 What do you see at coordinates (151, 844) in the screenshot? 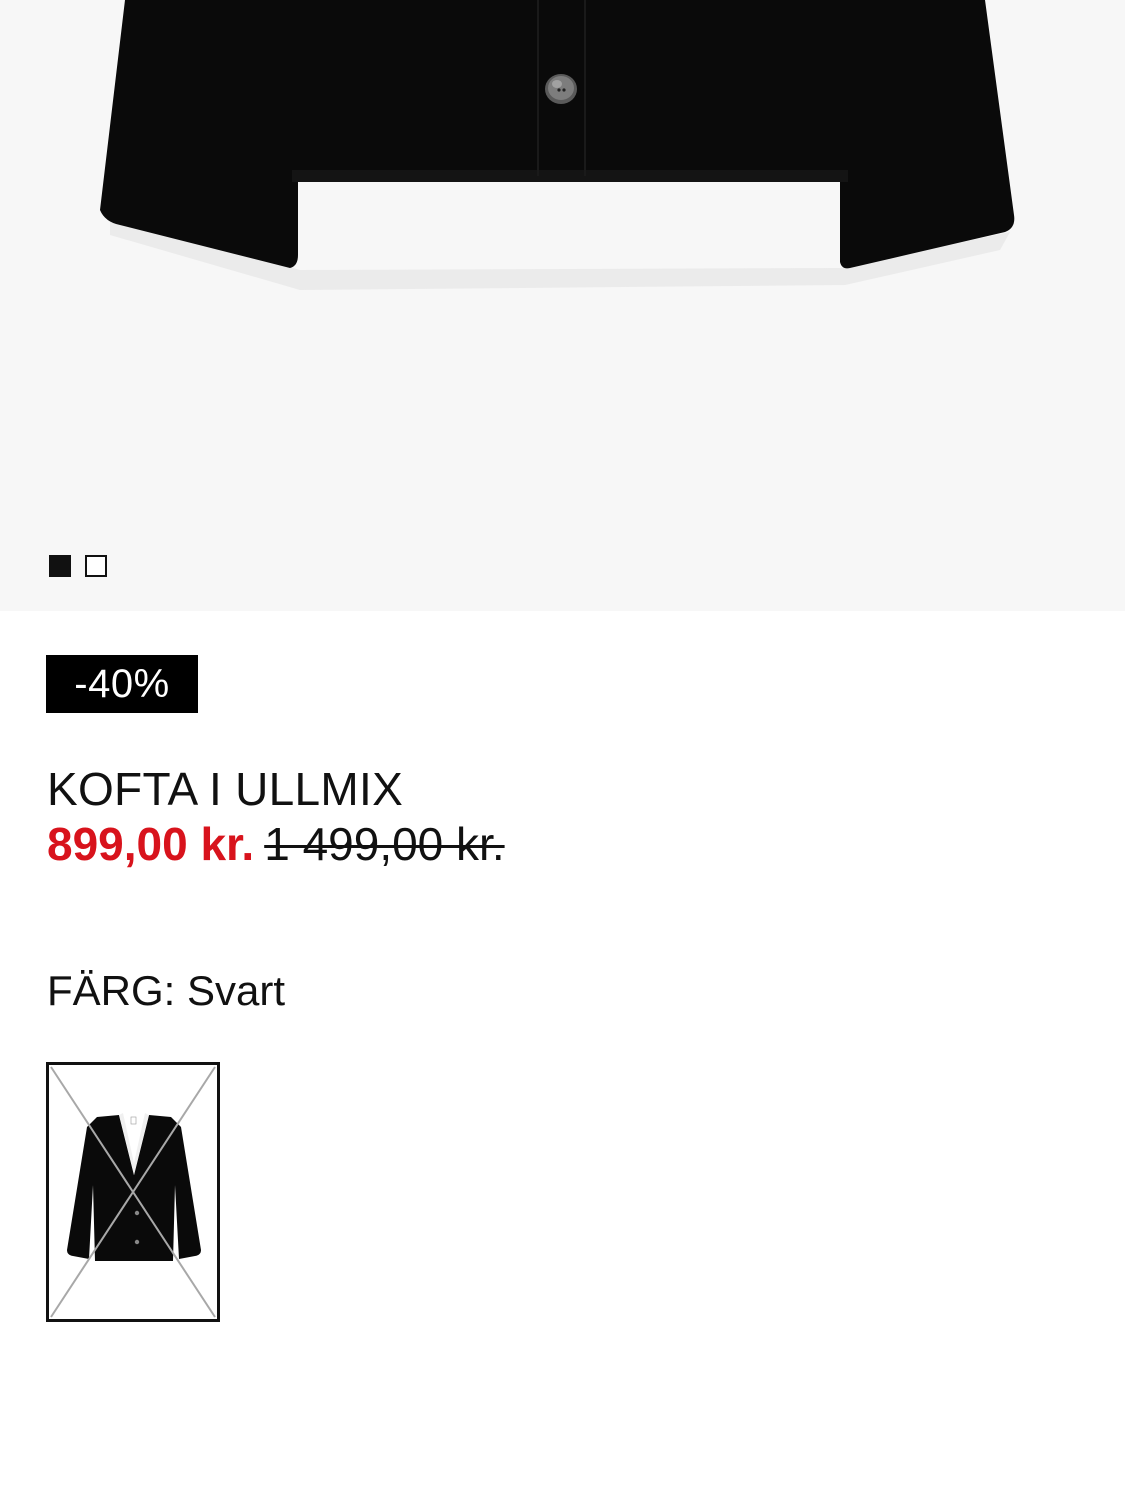
I see `price-current: 899,00 kr.` at bounding box center [151, 844].